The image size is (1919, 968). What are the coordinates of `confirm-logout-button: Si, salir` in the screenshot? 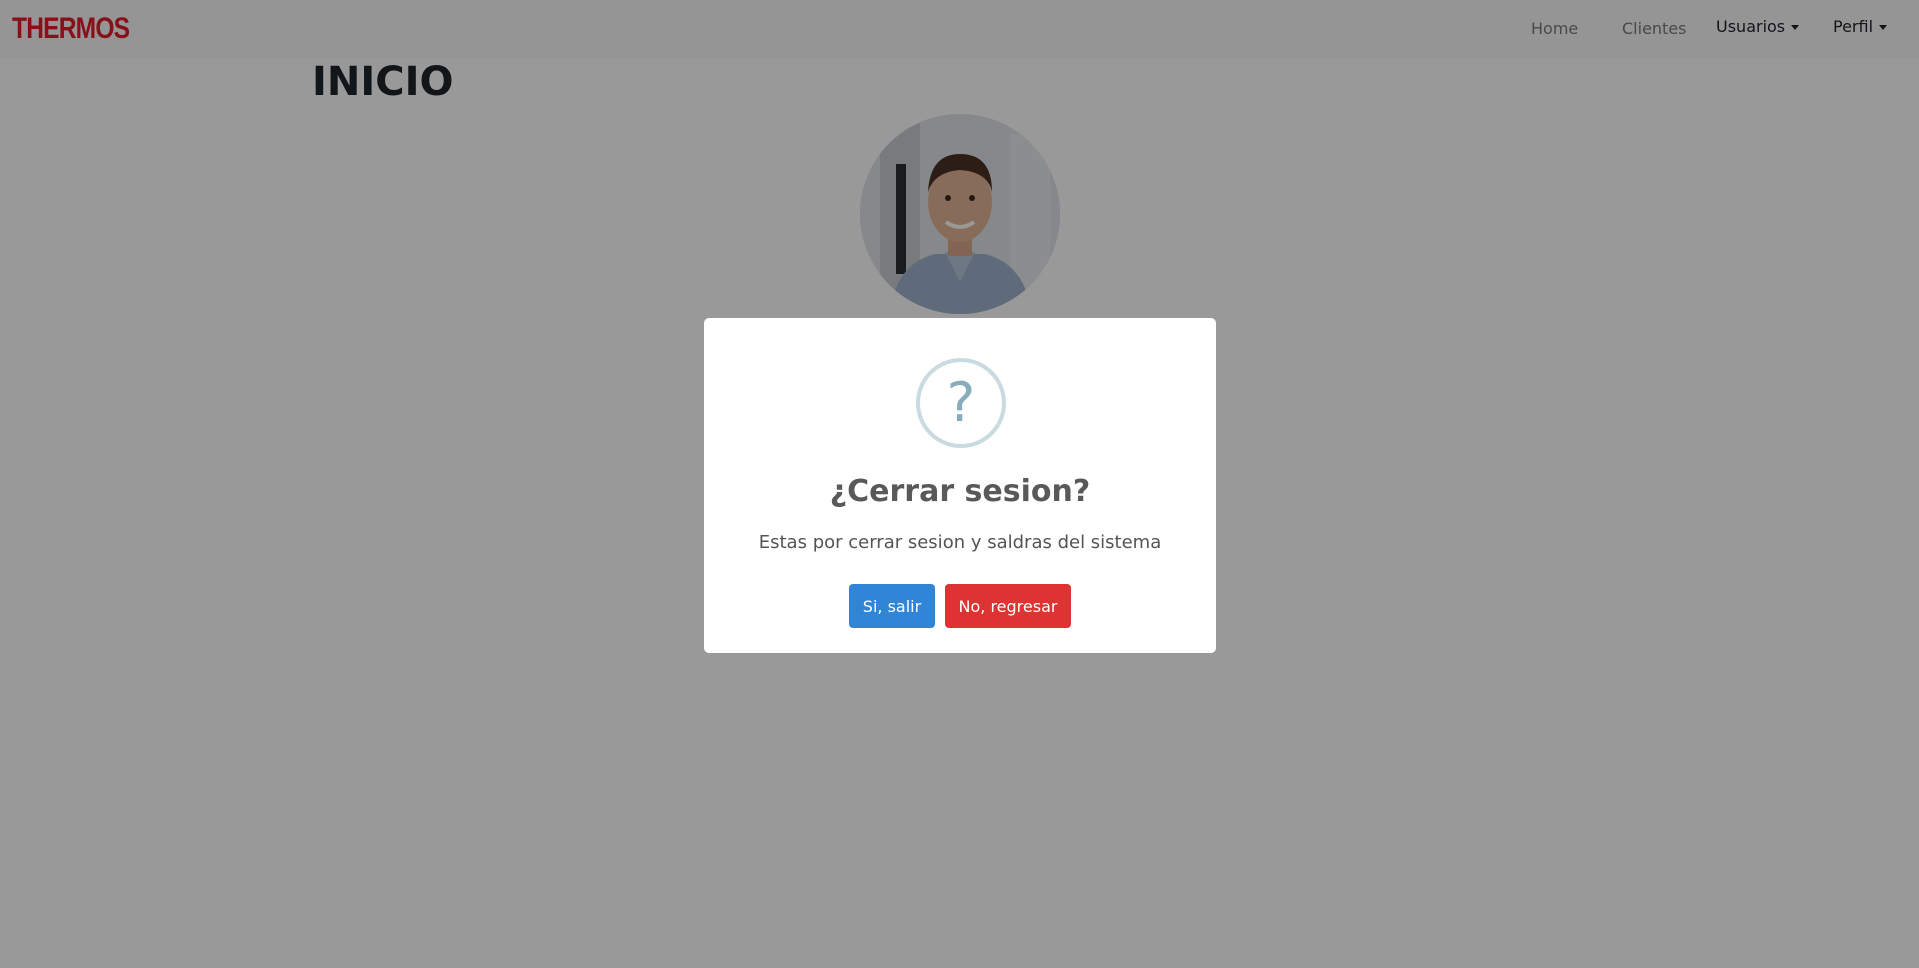 It's located at (892, 606).